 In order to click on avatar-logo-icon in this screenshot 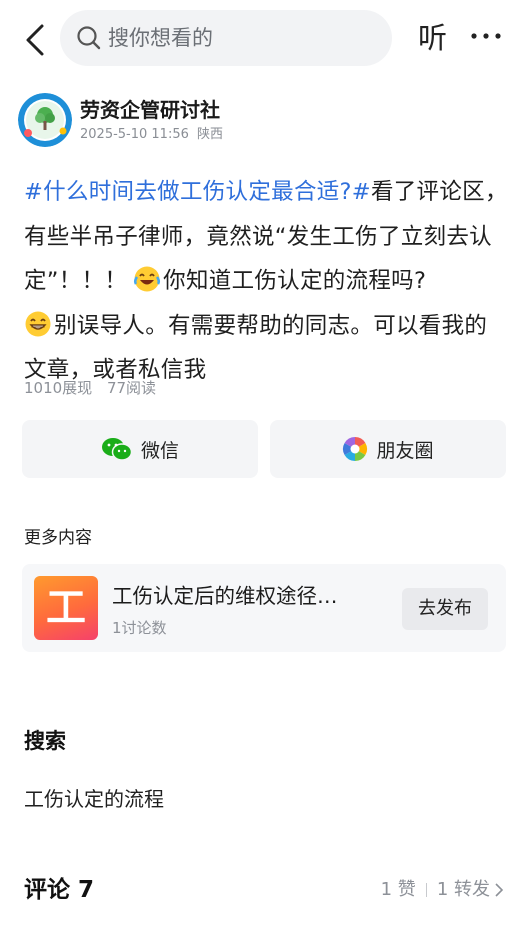, I will do `click(45, 120)`.